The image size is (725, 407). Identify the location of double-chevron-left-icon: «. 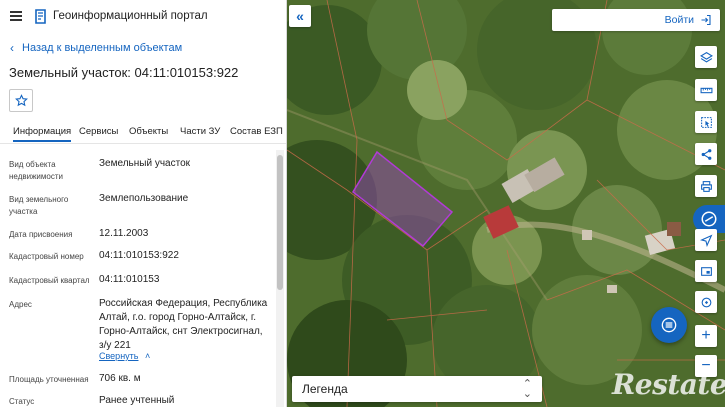
(300, 16).